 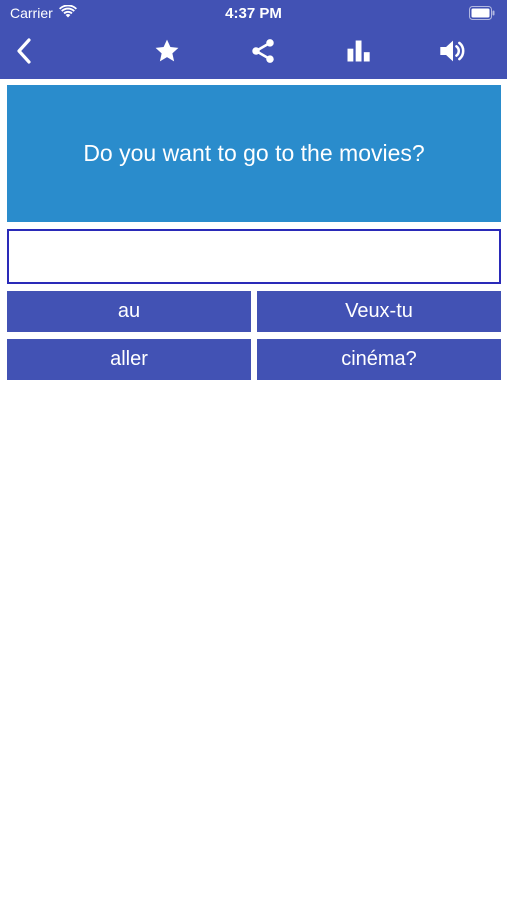 I want to click on question-text: Do you want to go to the movies?, so click(x=254, y=153).